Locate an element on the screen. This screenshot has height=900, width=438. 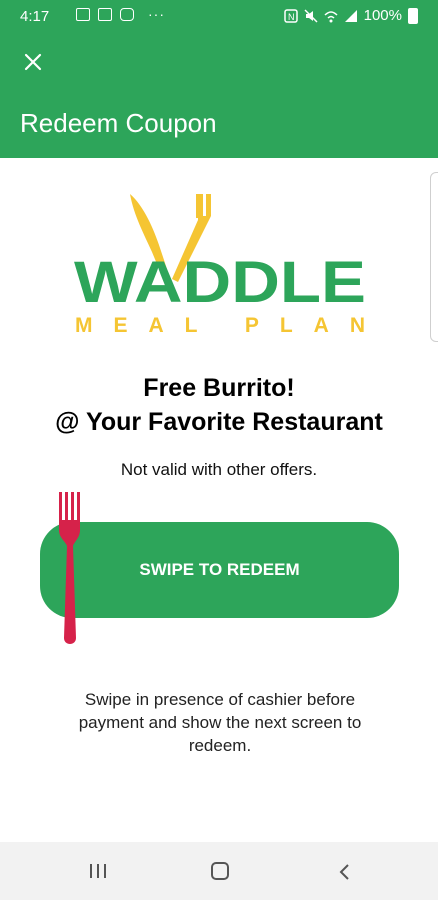
page-title: Redeem Coupon is located at coordinates (118, 123).